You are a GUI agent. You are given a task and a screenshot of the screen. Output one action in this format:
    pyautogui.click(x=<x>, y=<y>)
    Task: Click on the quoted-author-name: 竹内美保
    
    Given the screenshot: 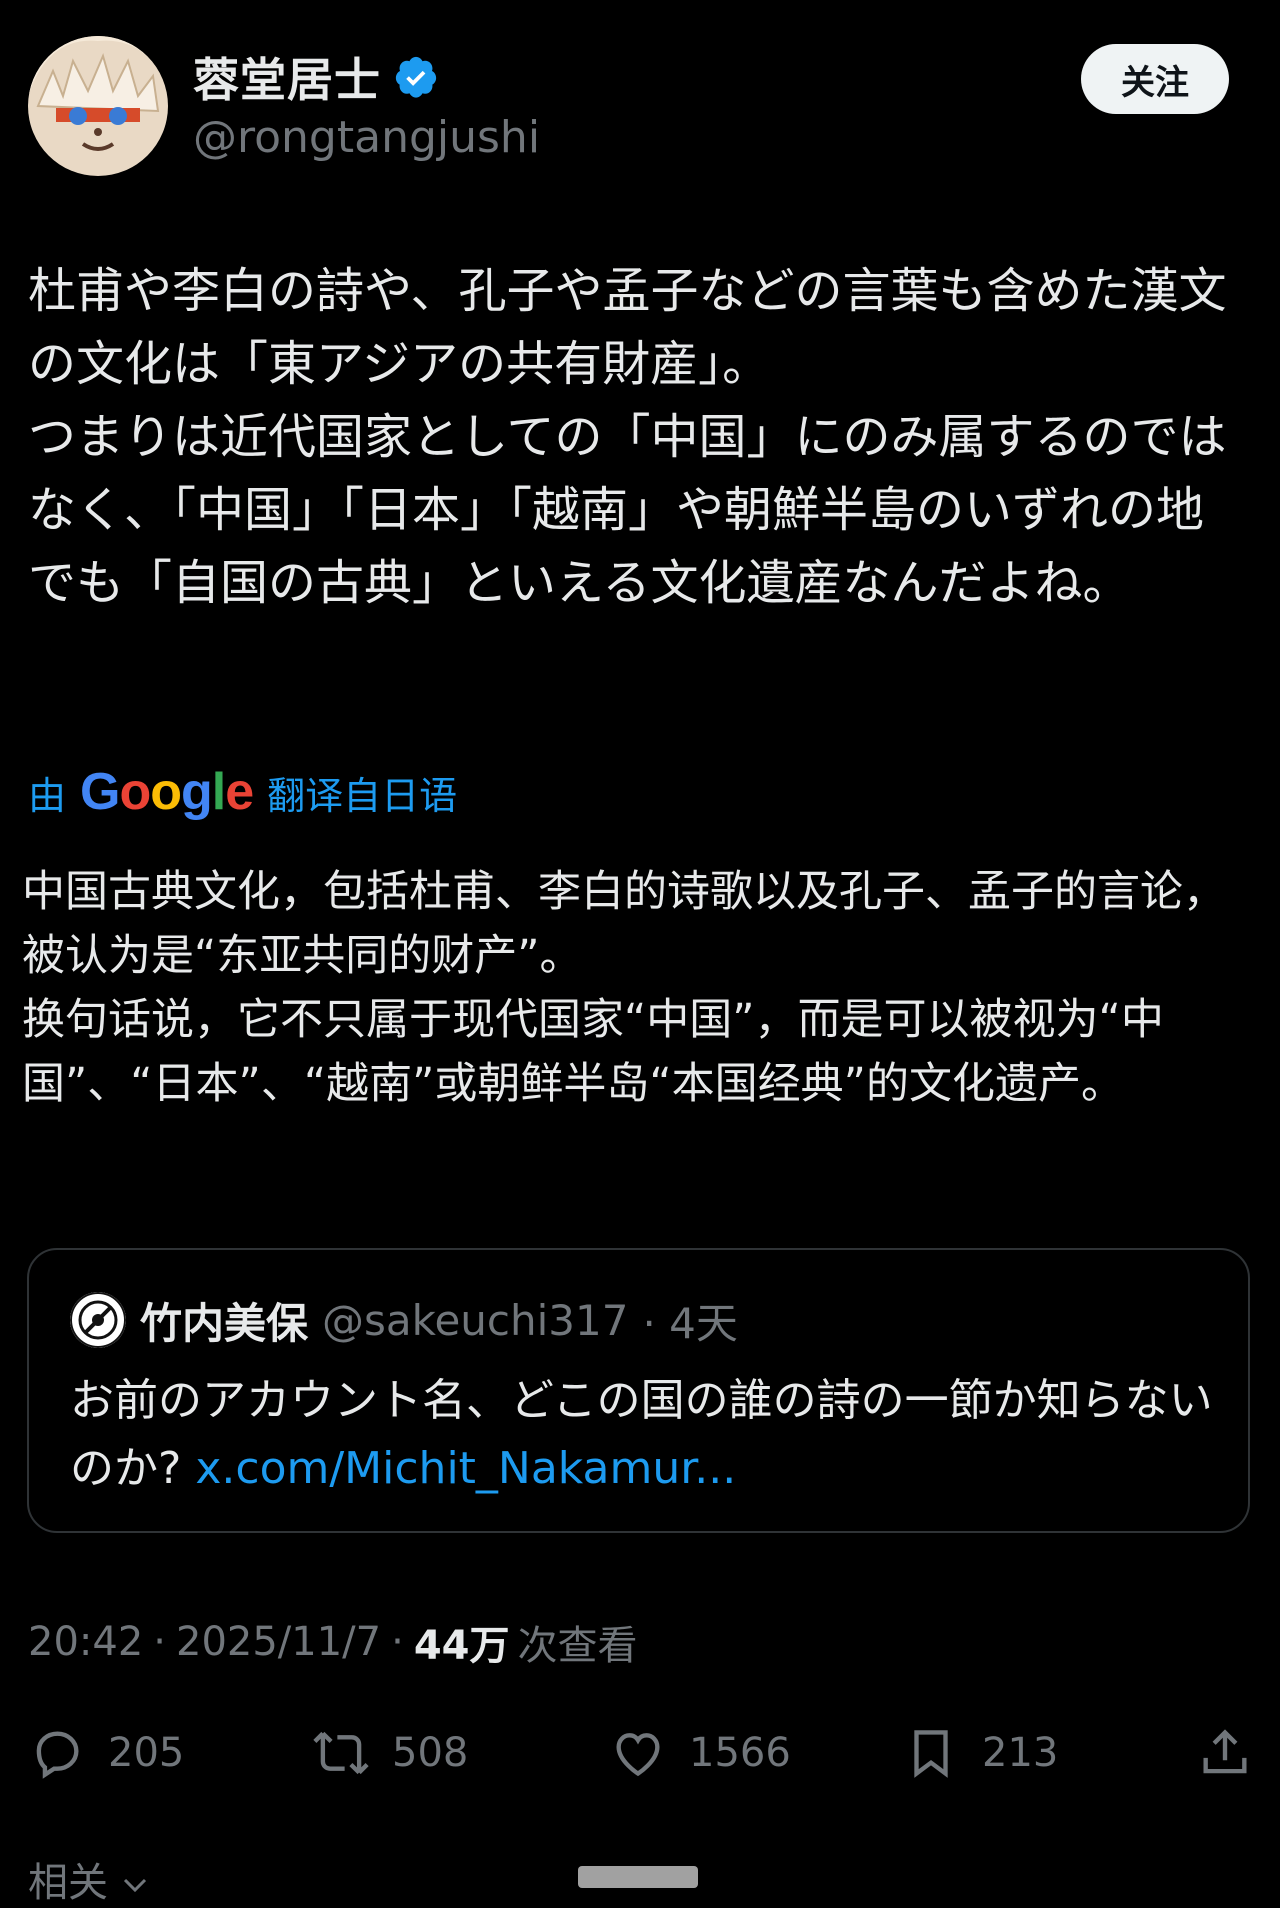 What is the action you would take?
    pyautogui.click(x=224, y=1320)
    